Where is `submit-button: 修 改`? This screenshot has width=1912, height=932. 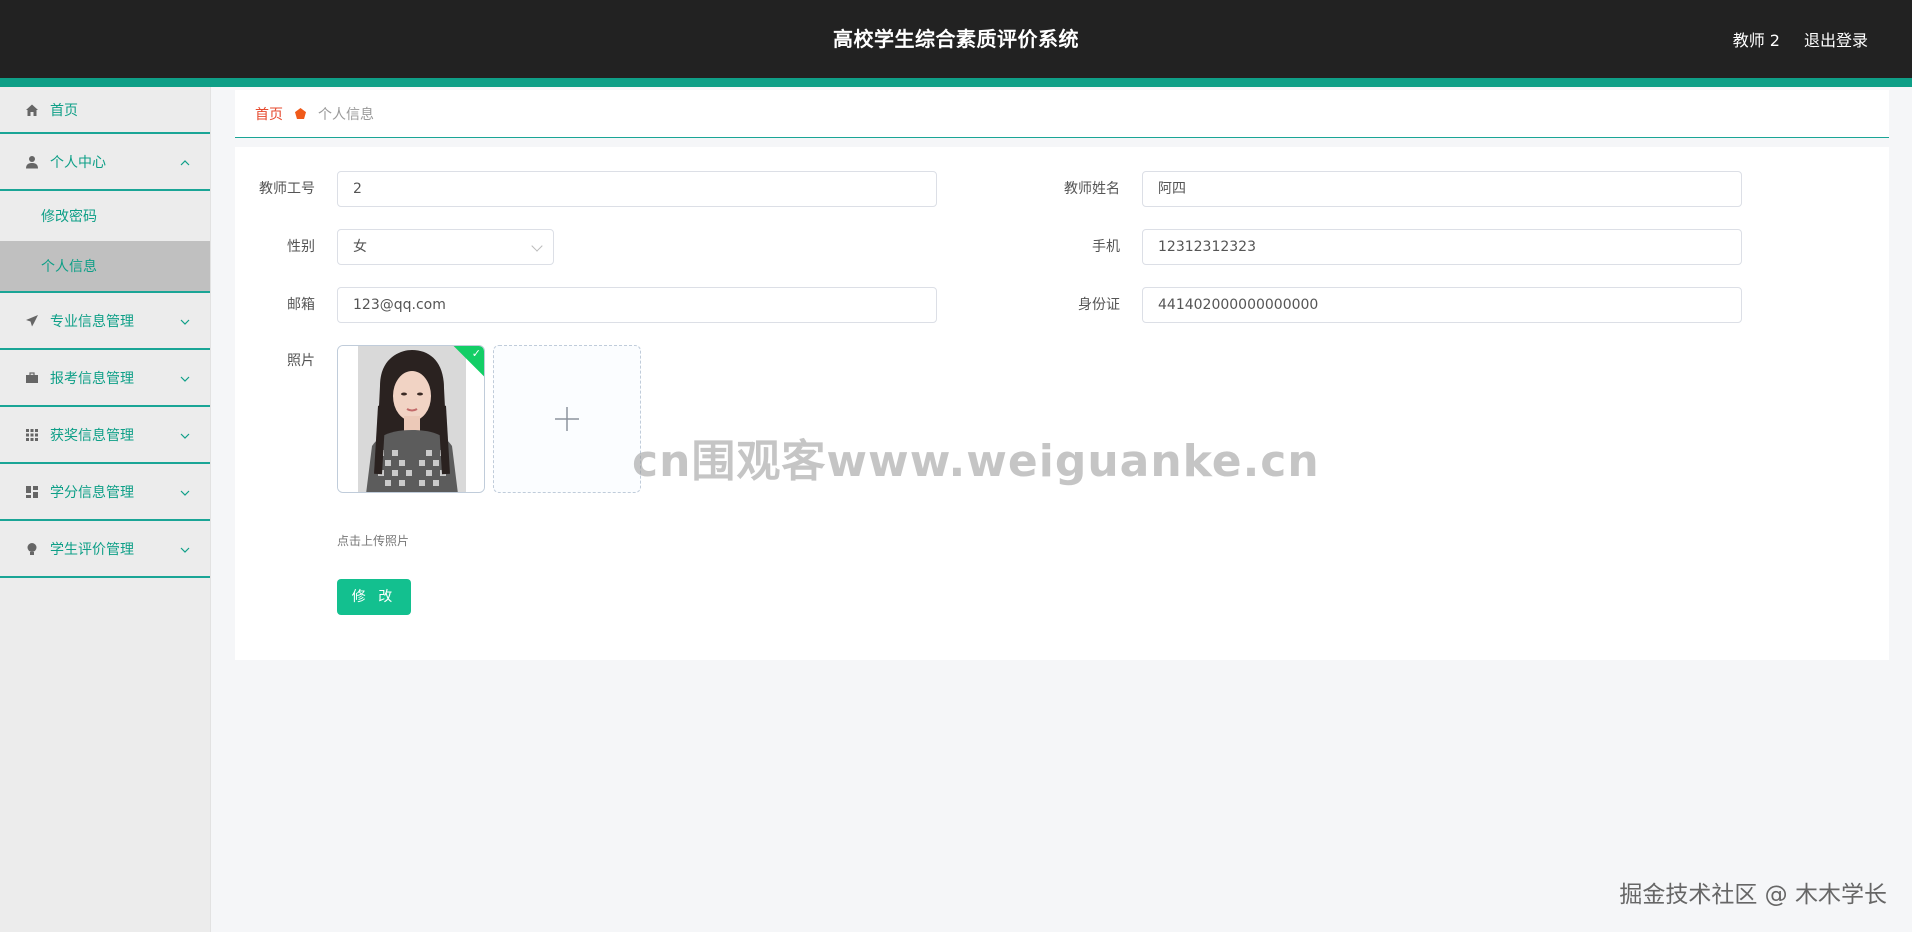
submit-button: 修 改 is located at coordinates (374, 597).